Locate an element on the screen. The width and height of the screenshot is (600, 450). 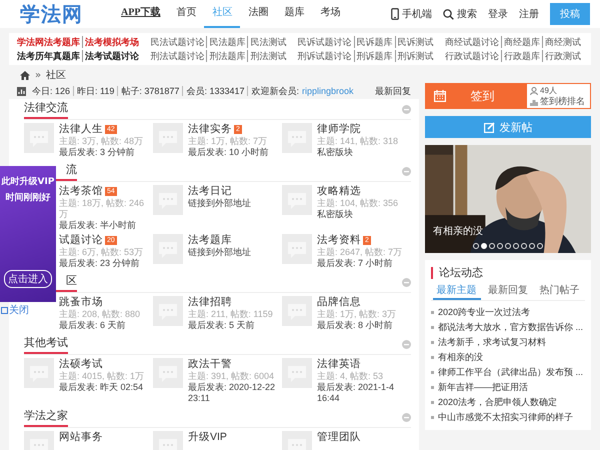
checkin-ranking-link: 签到榜排名 is located at coordinates (562, 101).